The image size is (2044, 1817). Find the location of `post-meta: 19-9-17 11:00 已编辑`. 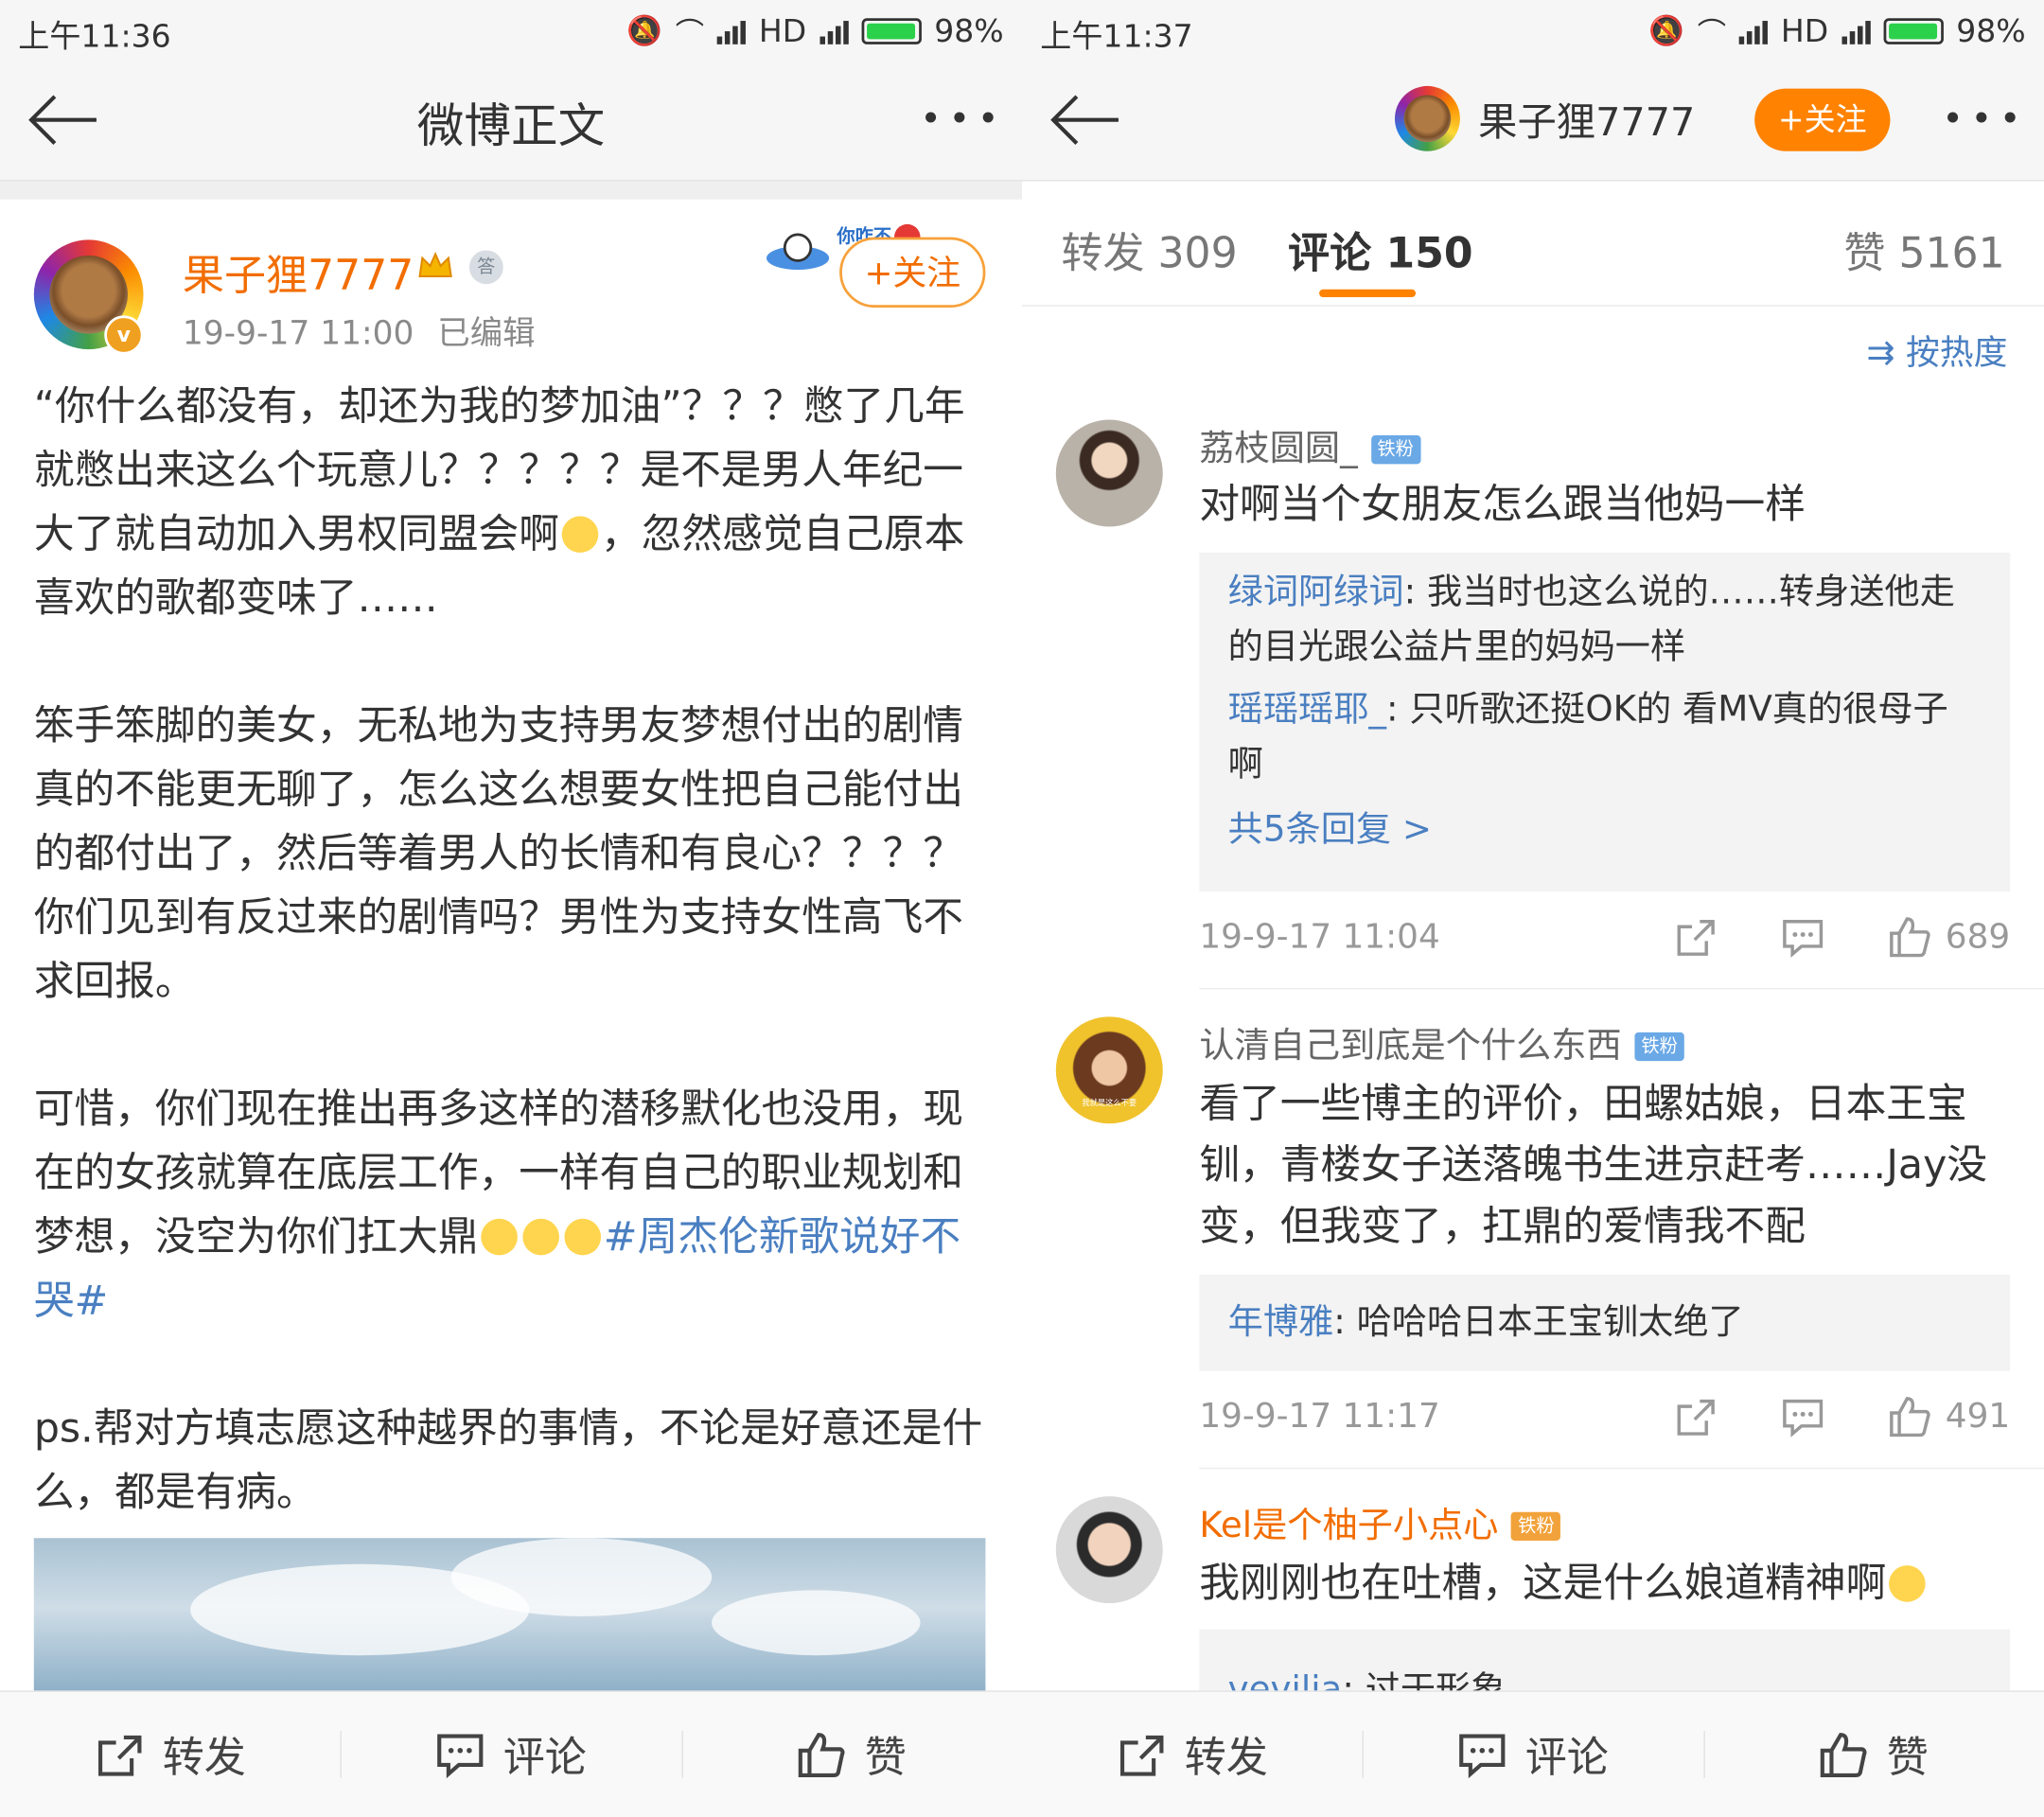

post-meta: 19-9-17 11:00 已编辑 is located at coordinates (359, 331).